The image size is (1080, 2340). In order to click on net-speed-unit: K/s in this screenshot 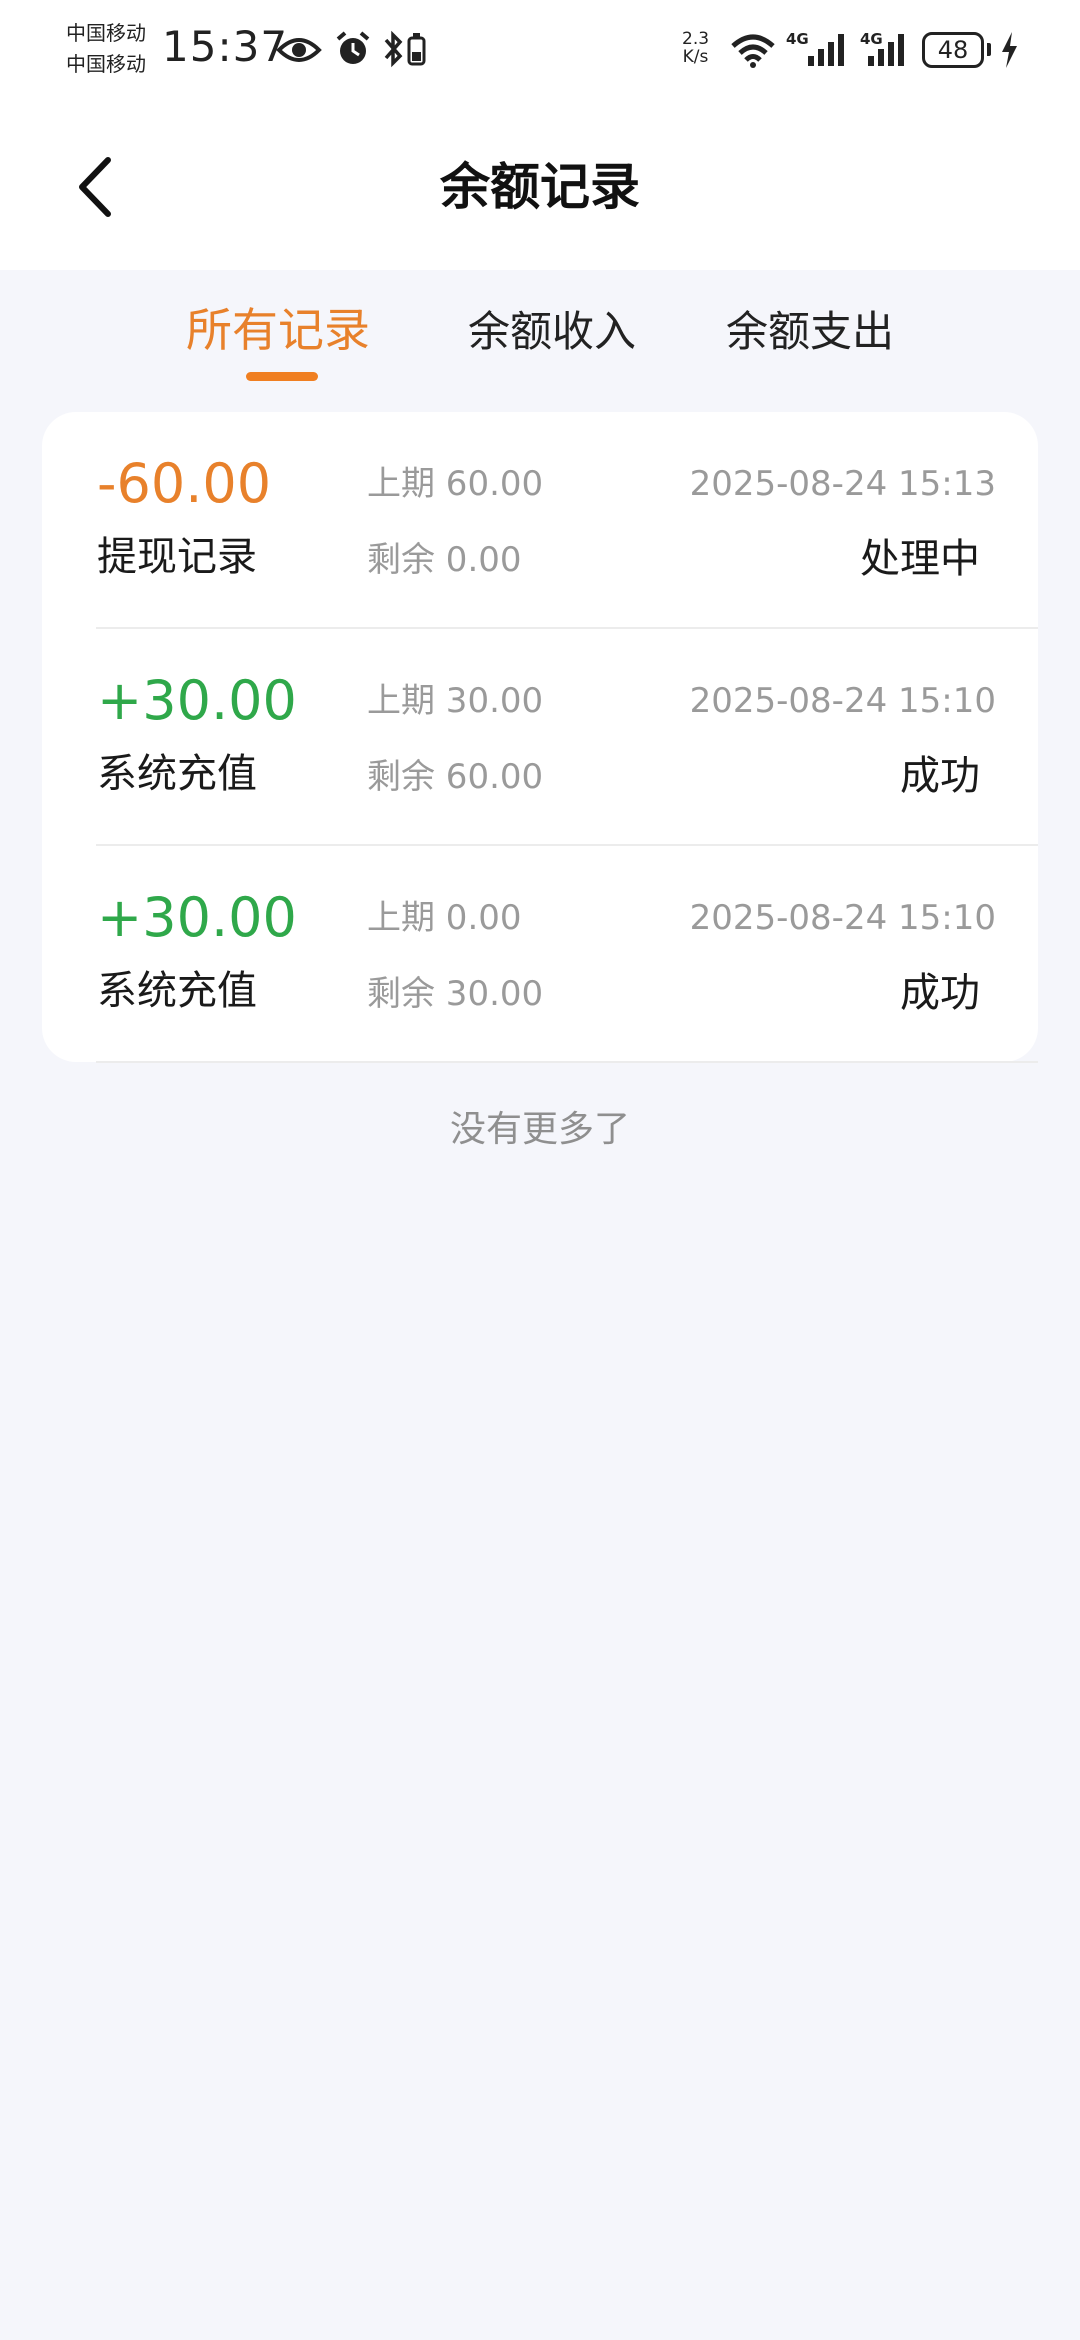, I will do `click(695, 57)`.